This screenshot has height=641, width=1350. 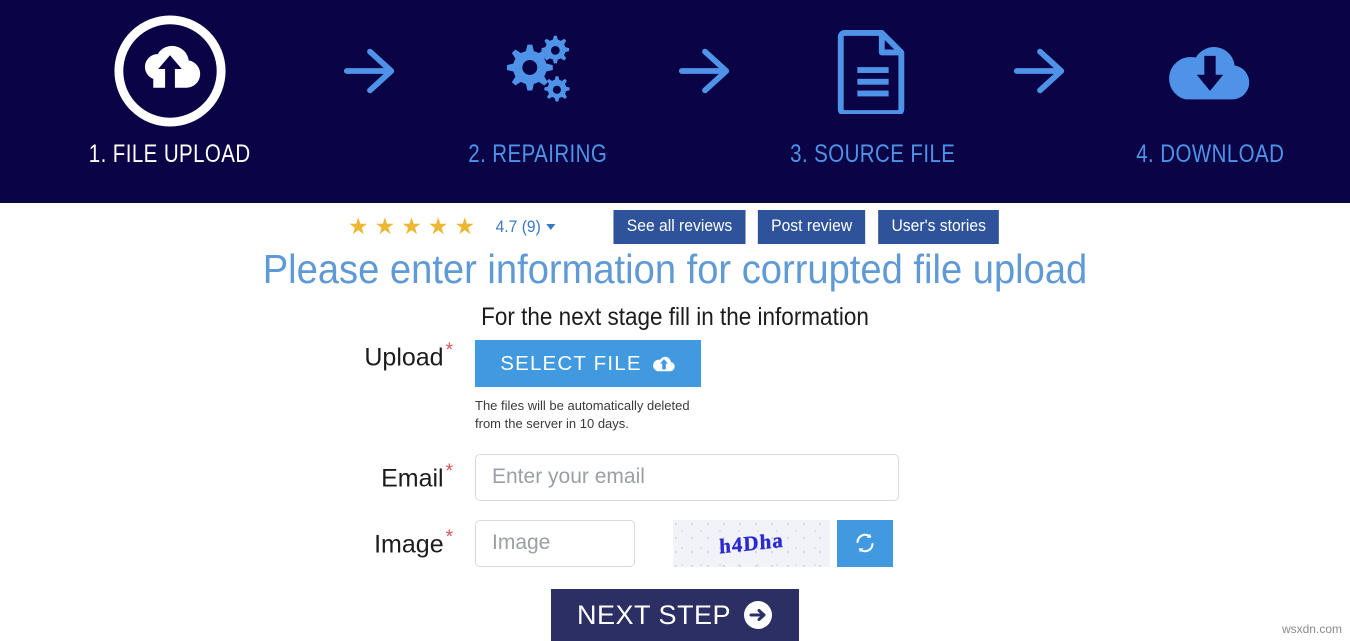 What do you see at coordinates (571, 363) in the screenshot?
I see `select-file-label: SELECT FILE` at bounding box center [571, 363].